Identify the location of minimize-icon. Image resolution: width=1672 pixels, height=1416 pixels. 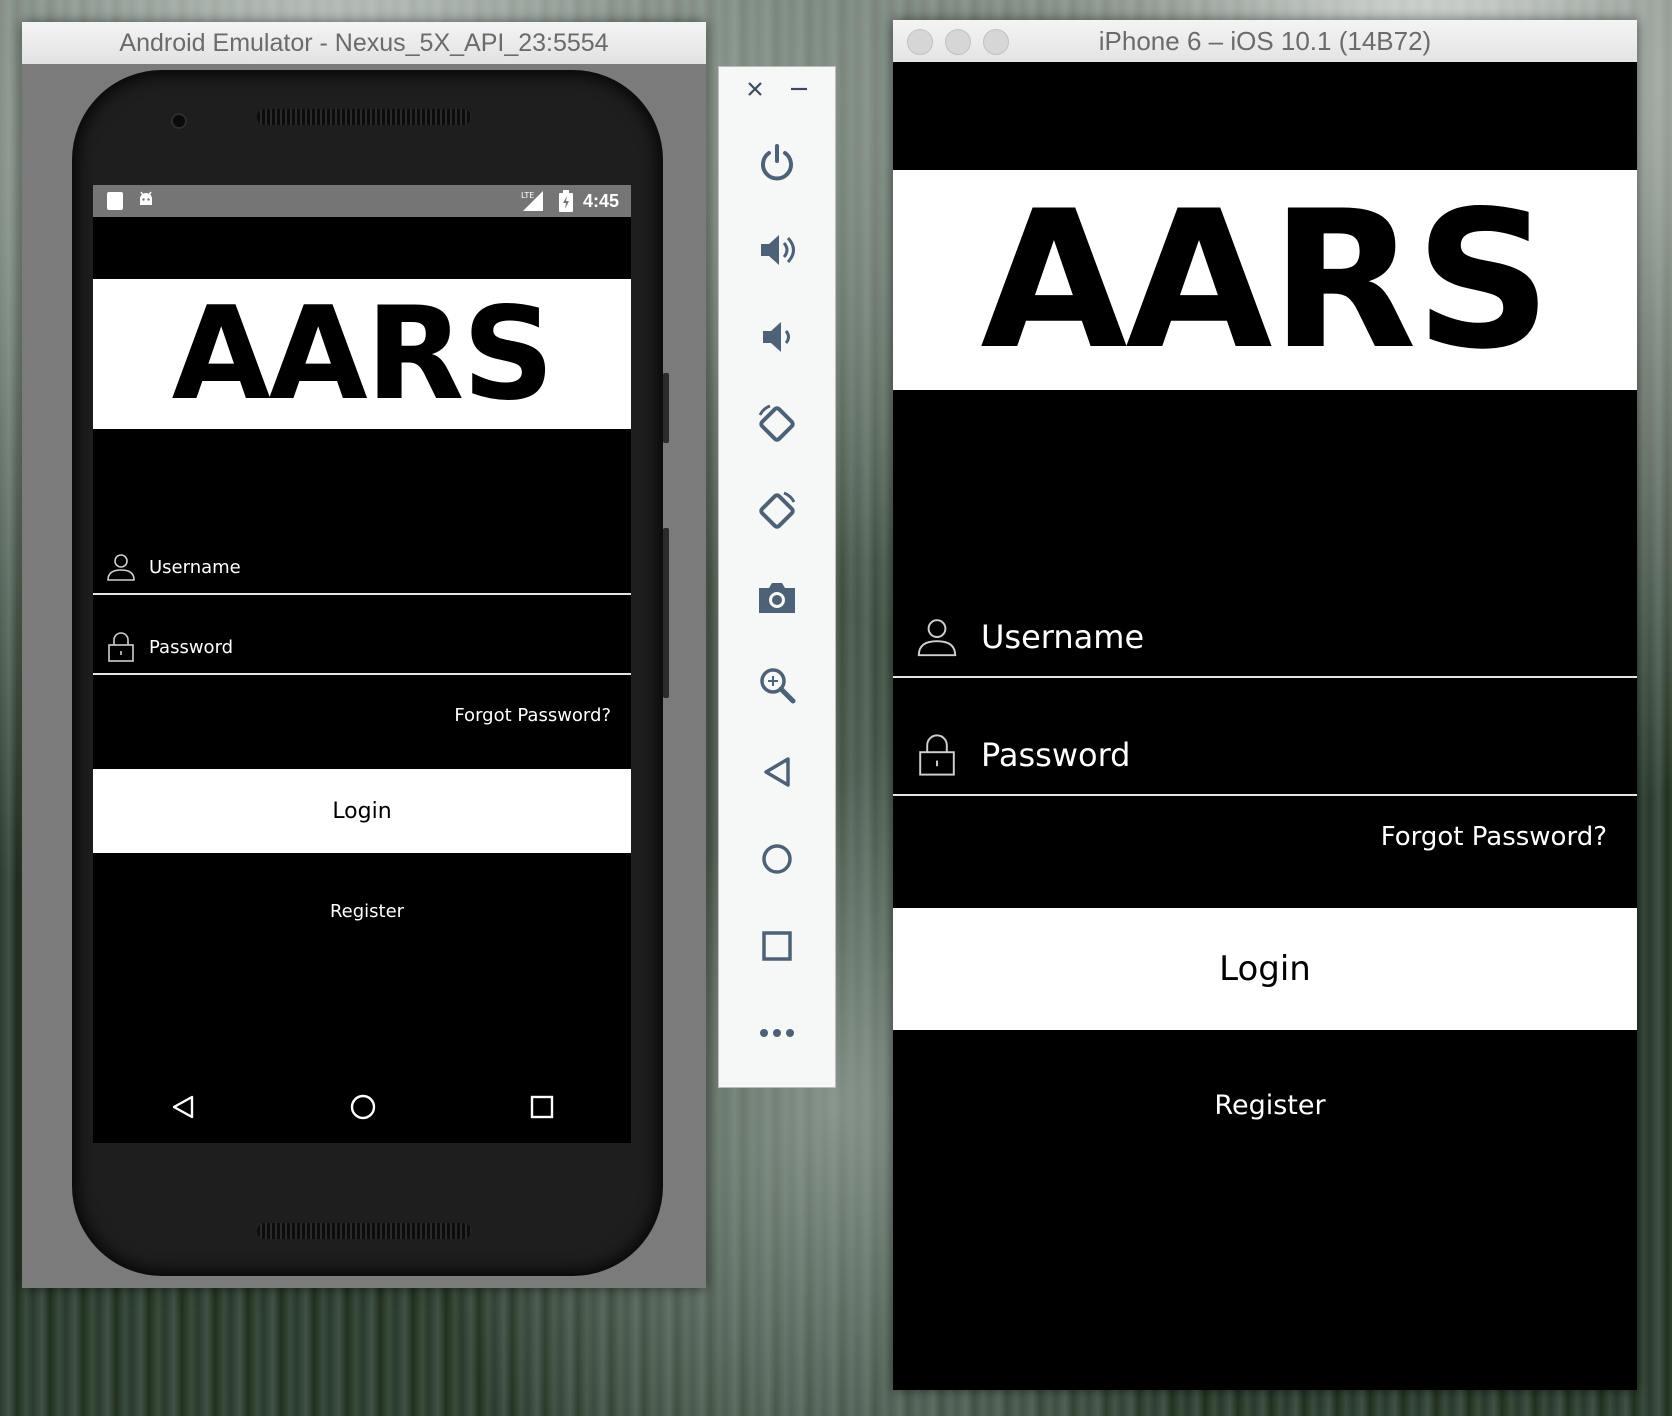
(799, 91).